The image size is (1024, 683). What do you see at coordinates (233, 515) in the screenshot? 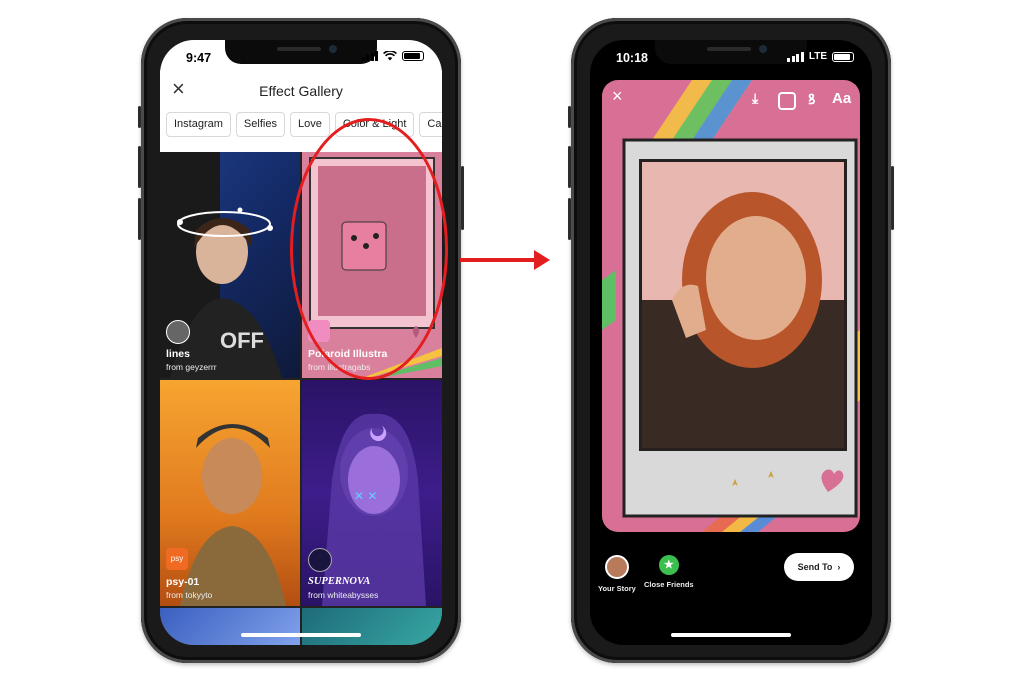
I see `effect-preview-psy` at bounding box center [233, 515].